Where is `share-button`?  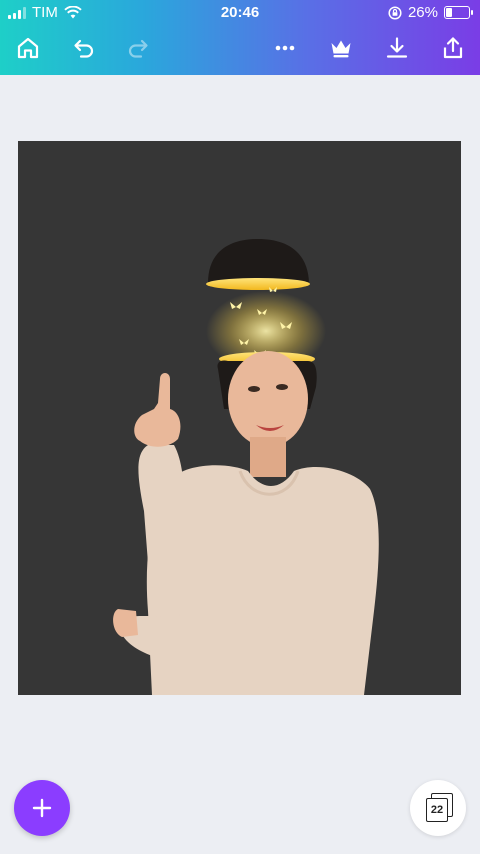 share-button is located at coordinates (453, 48).